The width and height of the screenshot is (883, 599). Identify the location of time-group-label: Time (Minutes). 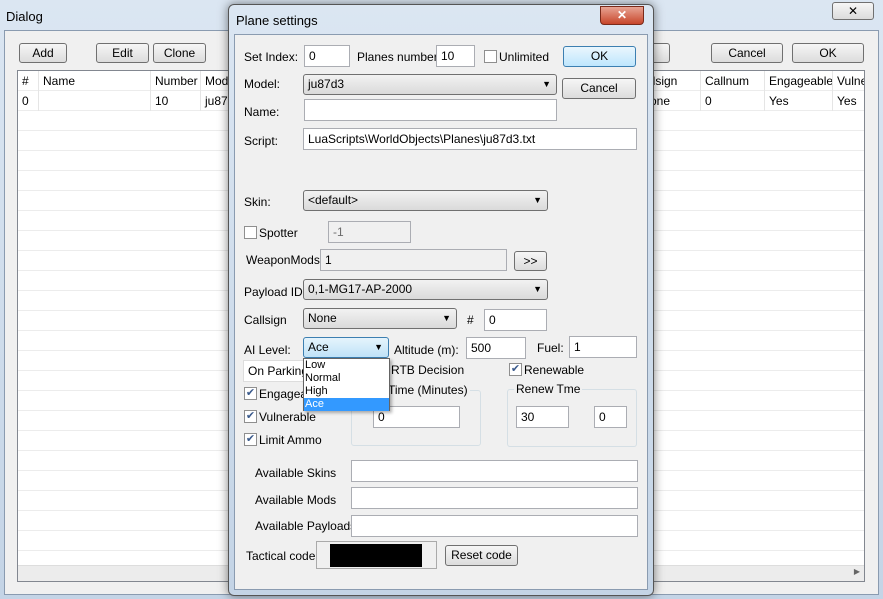
(428, 390).